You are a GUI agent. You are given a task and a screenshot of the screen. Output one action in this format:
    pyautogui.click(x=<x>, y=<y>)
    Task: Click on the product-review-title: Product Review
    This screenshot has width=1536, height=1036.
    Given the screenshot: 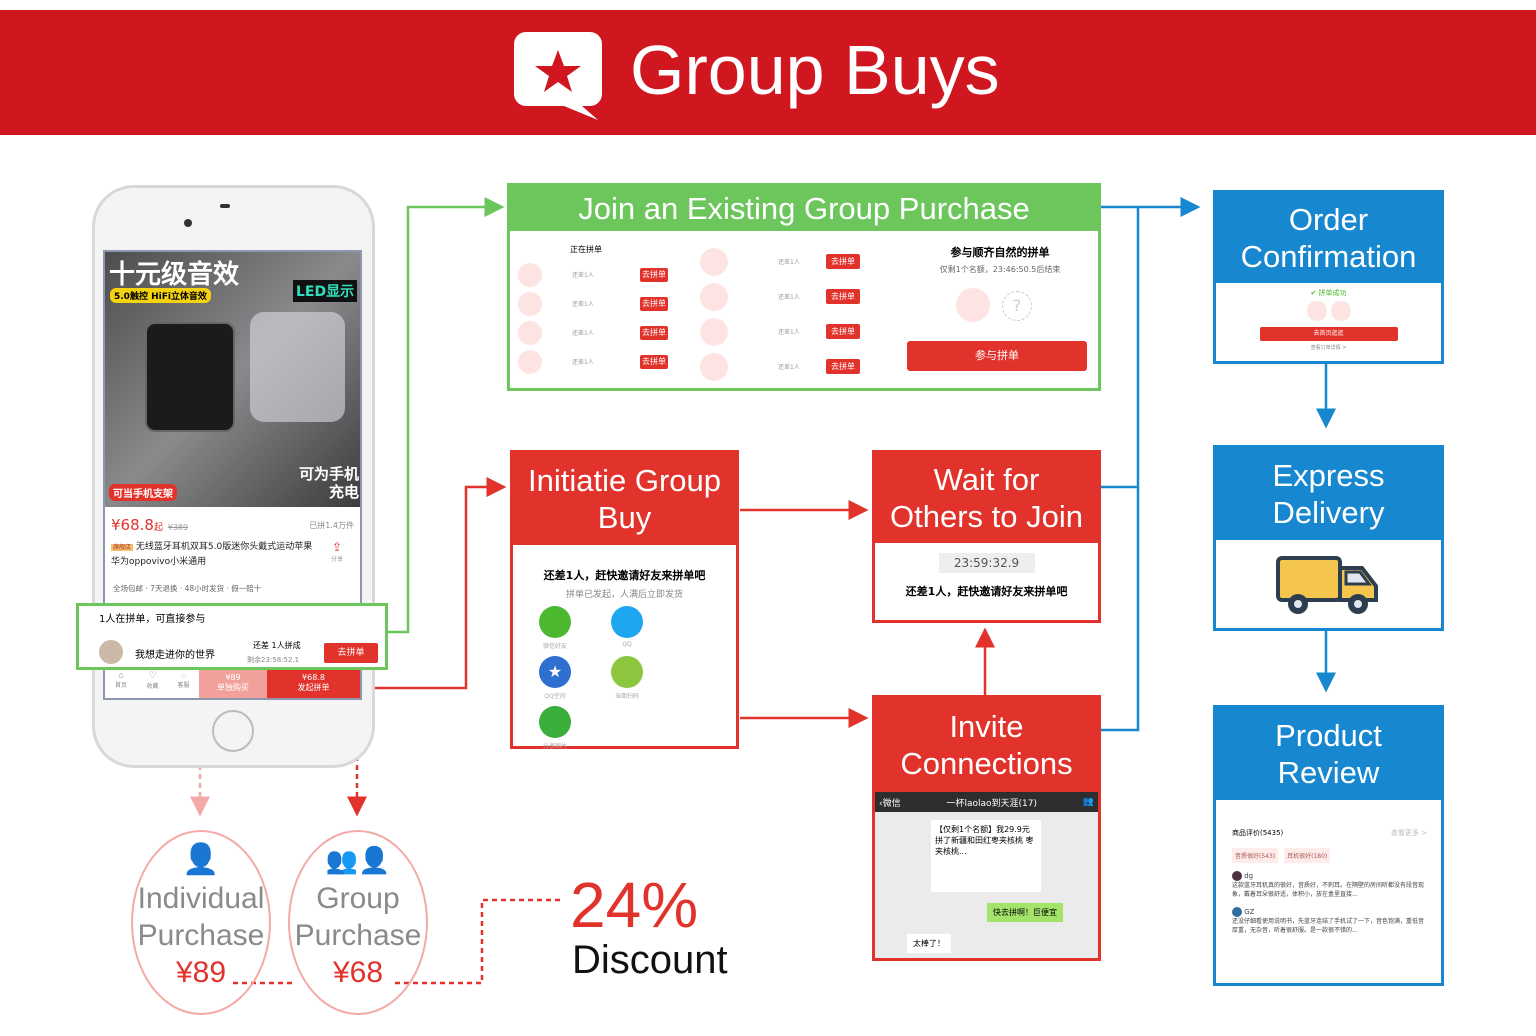 What is the action you would take?
    pyautogui.click(x=1328, y=754)
    